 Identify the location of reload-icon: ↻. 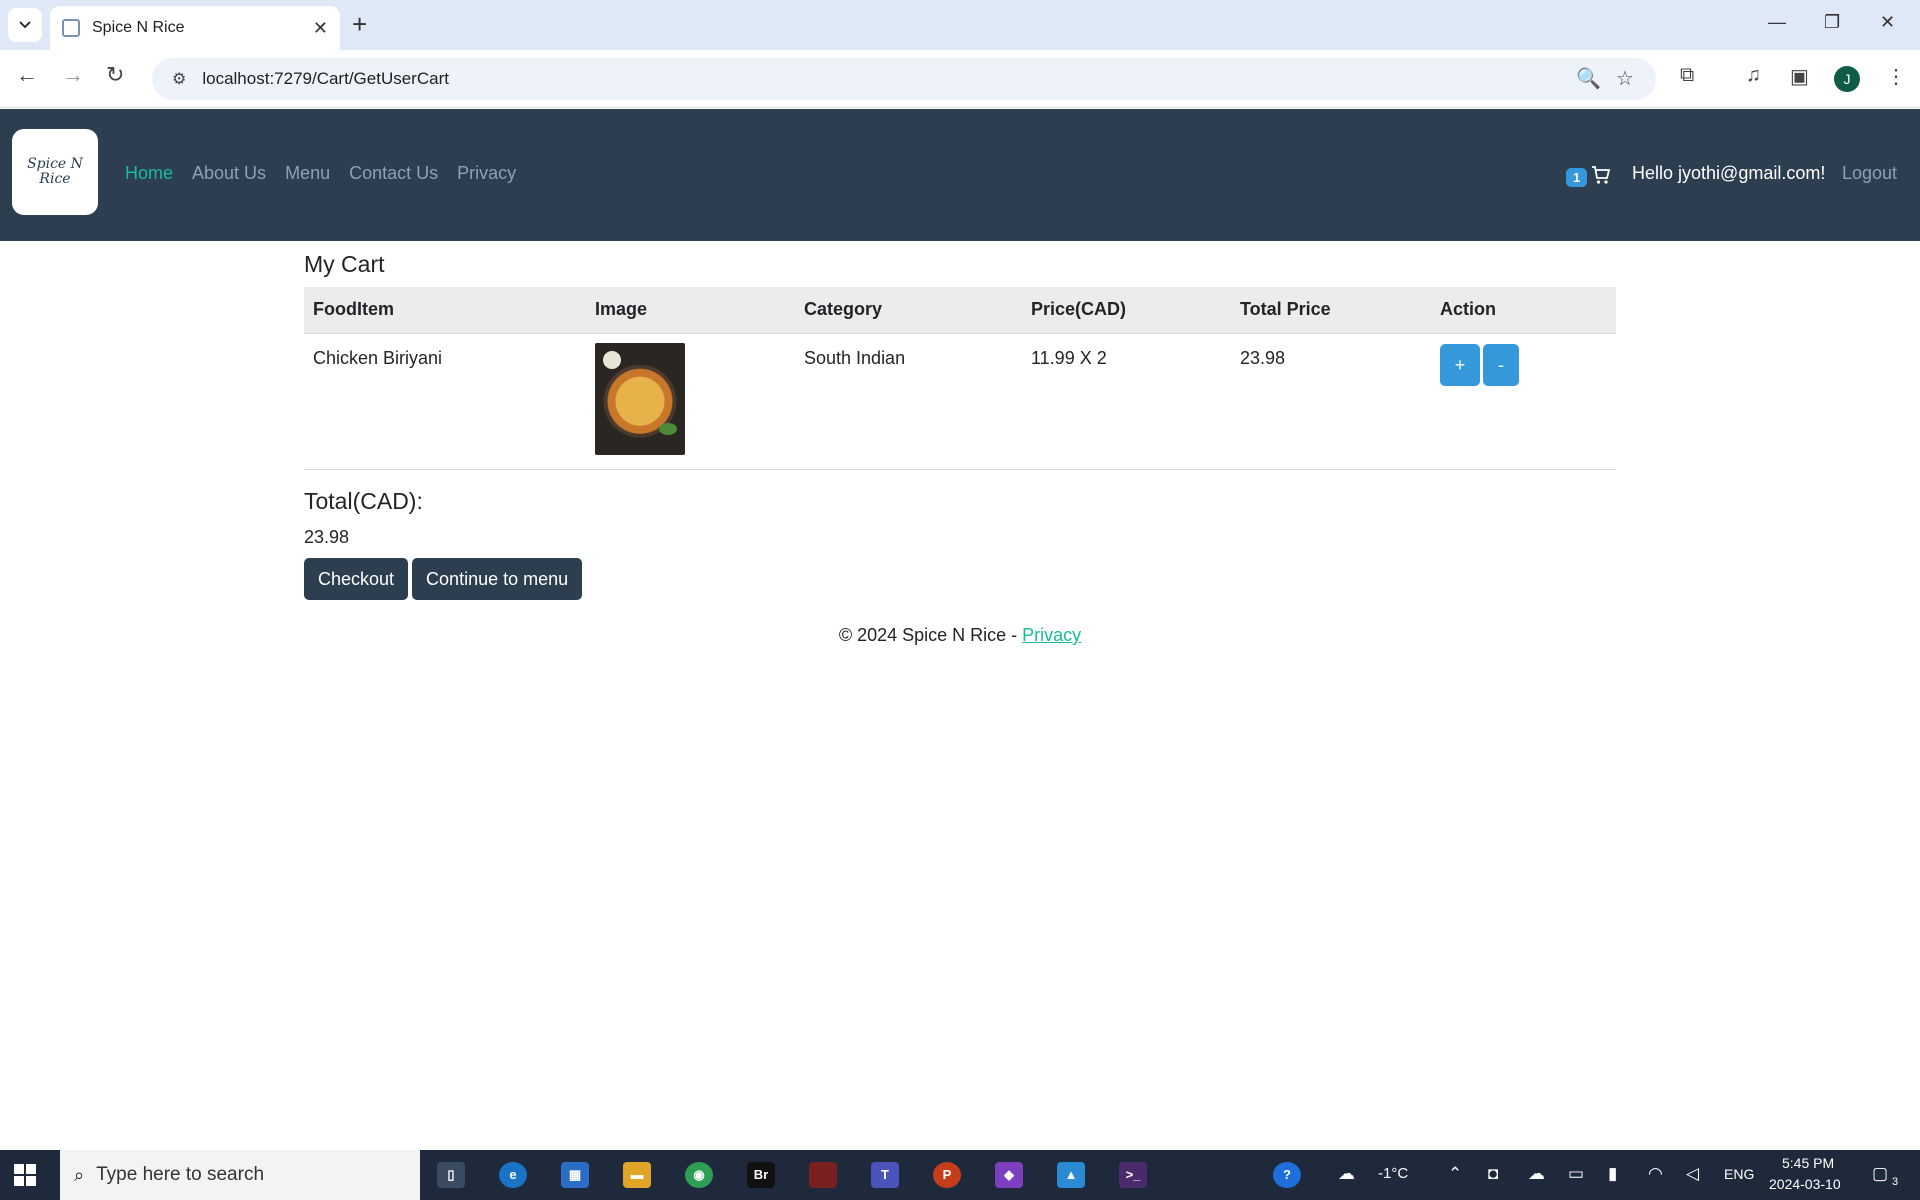
(115, 75).